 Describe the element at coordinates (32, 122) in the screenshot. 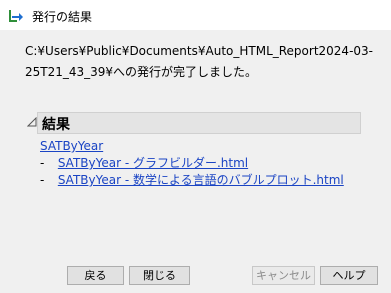

I see `disclosure-triangle-icon` at that location.